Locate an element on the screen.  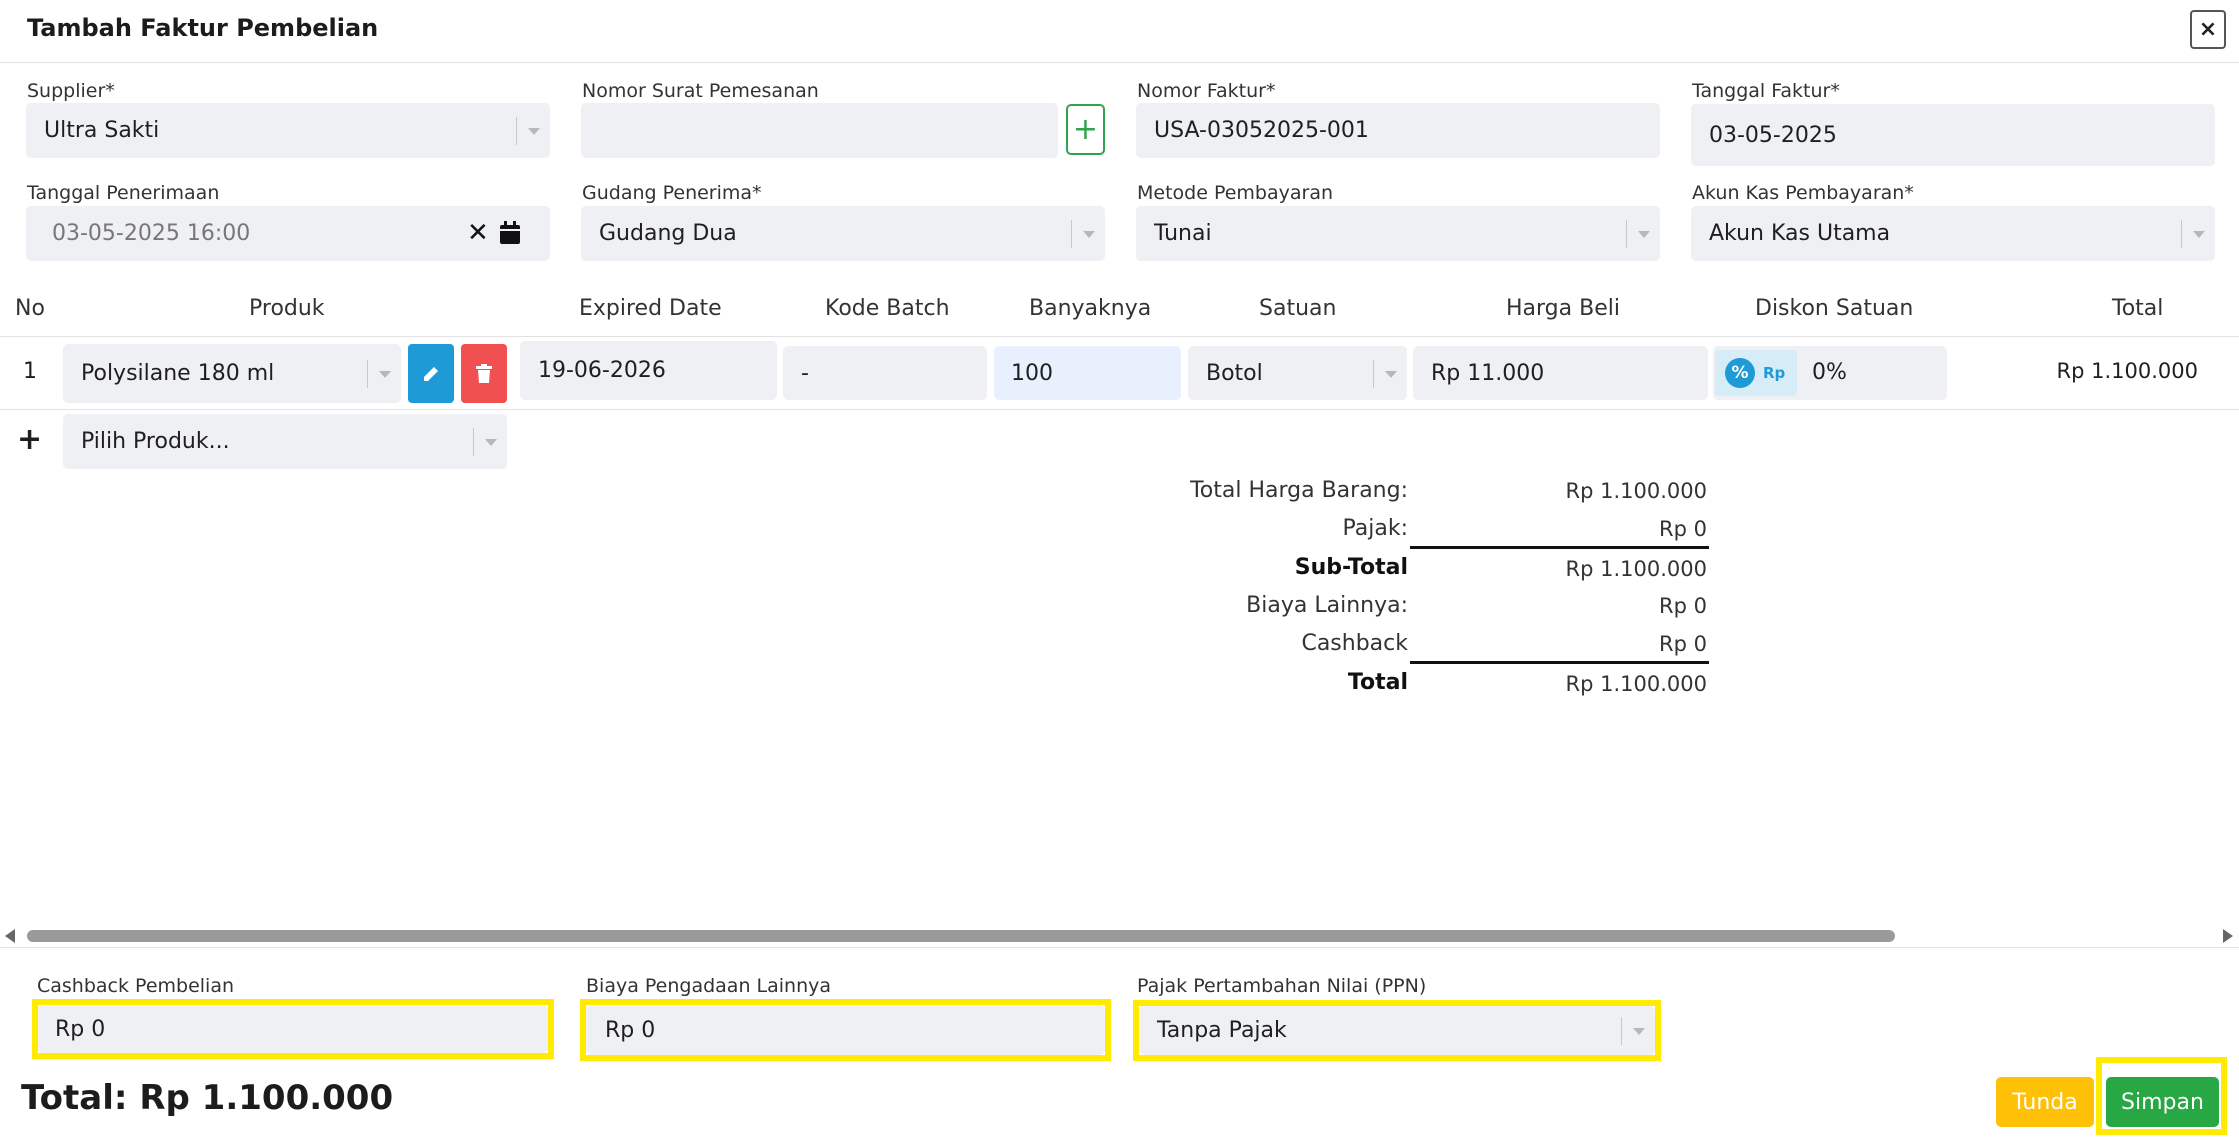
calendar-icon is located at coordinates (510, 233).